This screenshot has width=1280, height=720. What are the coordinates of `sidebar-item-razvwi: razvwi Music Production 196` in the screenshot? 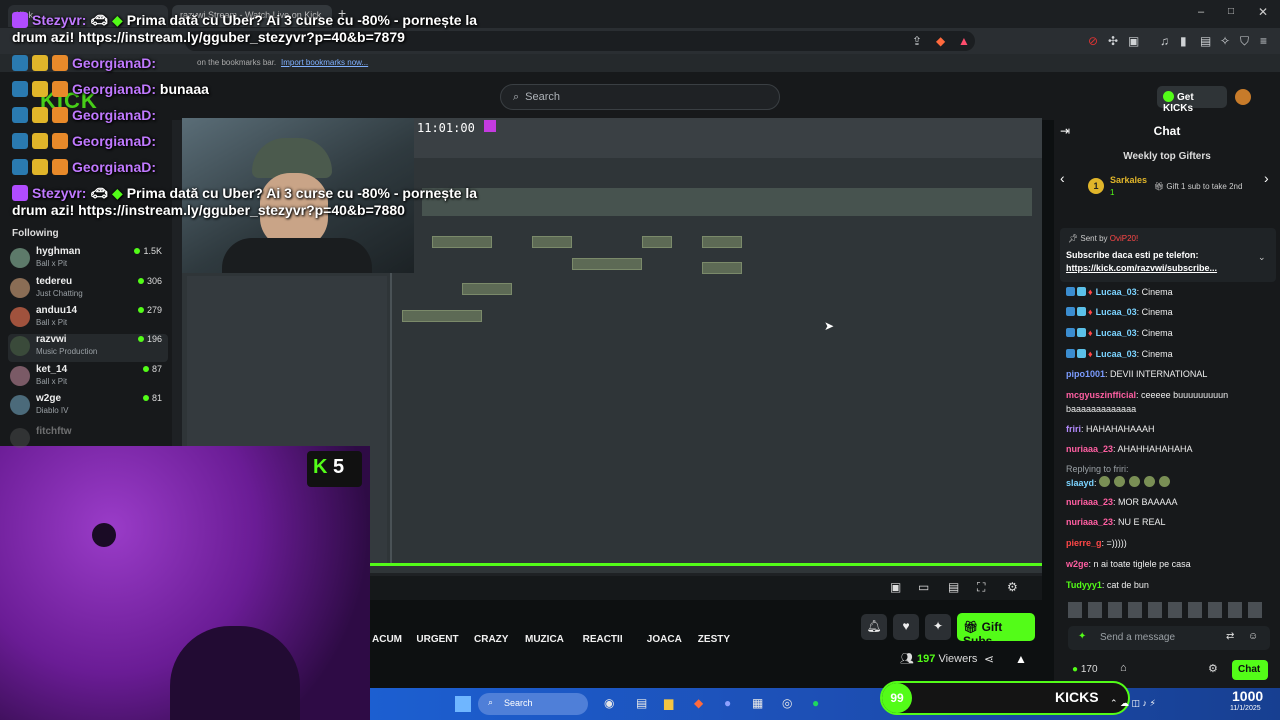 It's located at (88, 348).